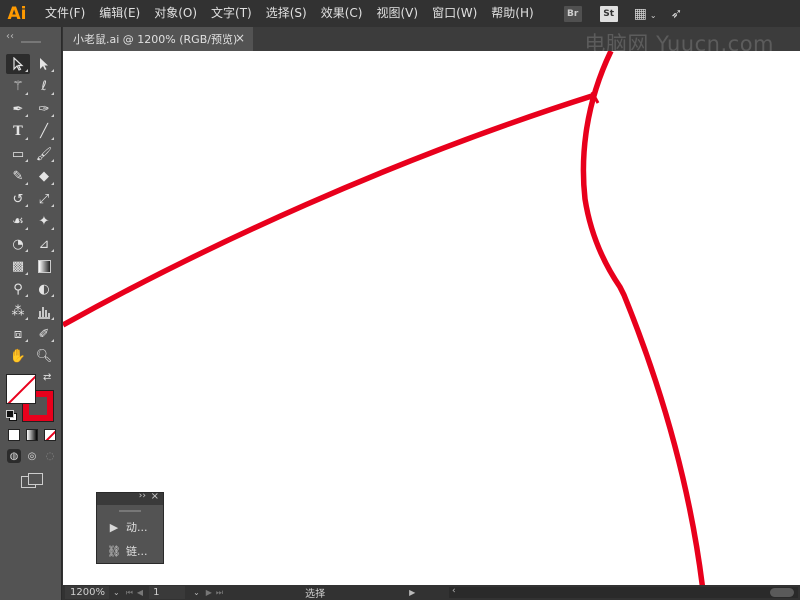 This screenshot has width=800, height=600. I want to click on eraser-tool-icon: ◆, so click(44, 177).